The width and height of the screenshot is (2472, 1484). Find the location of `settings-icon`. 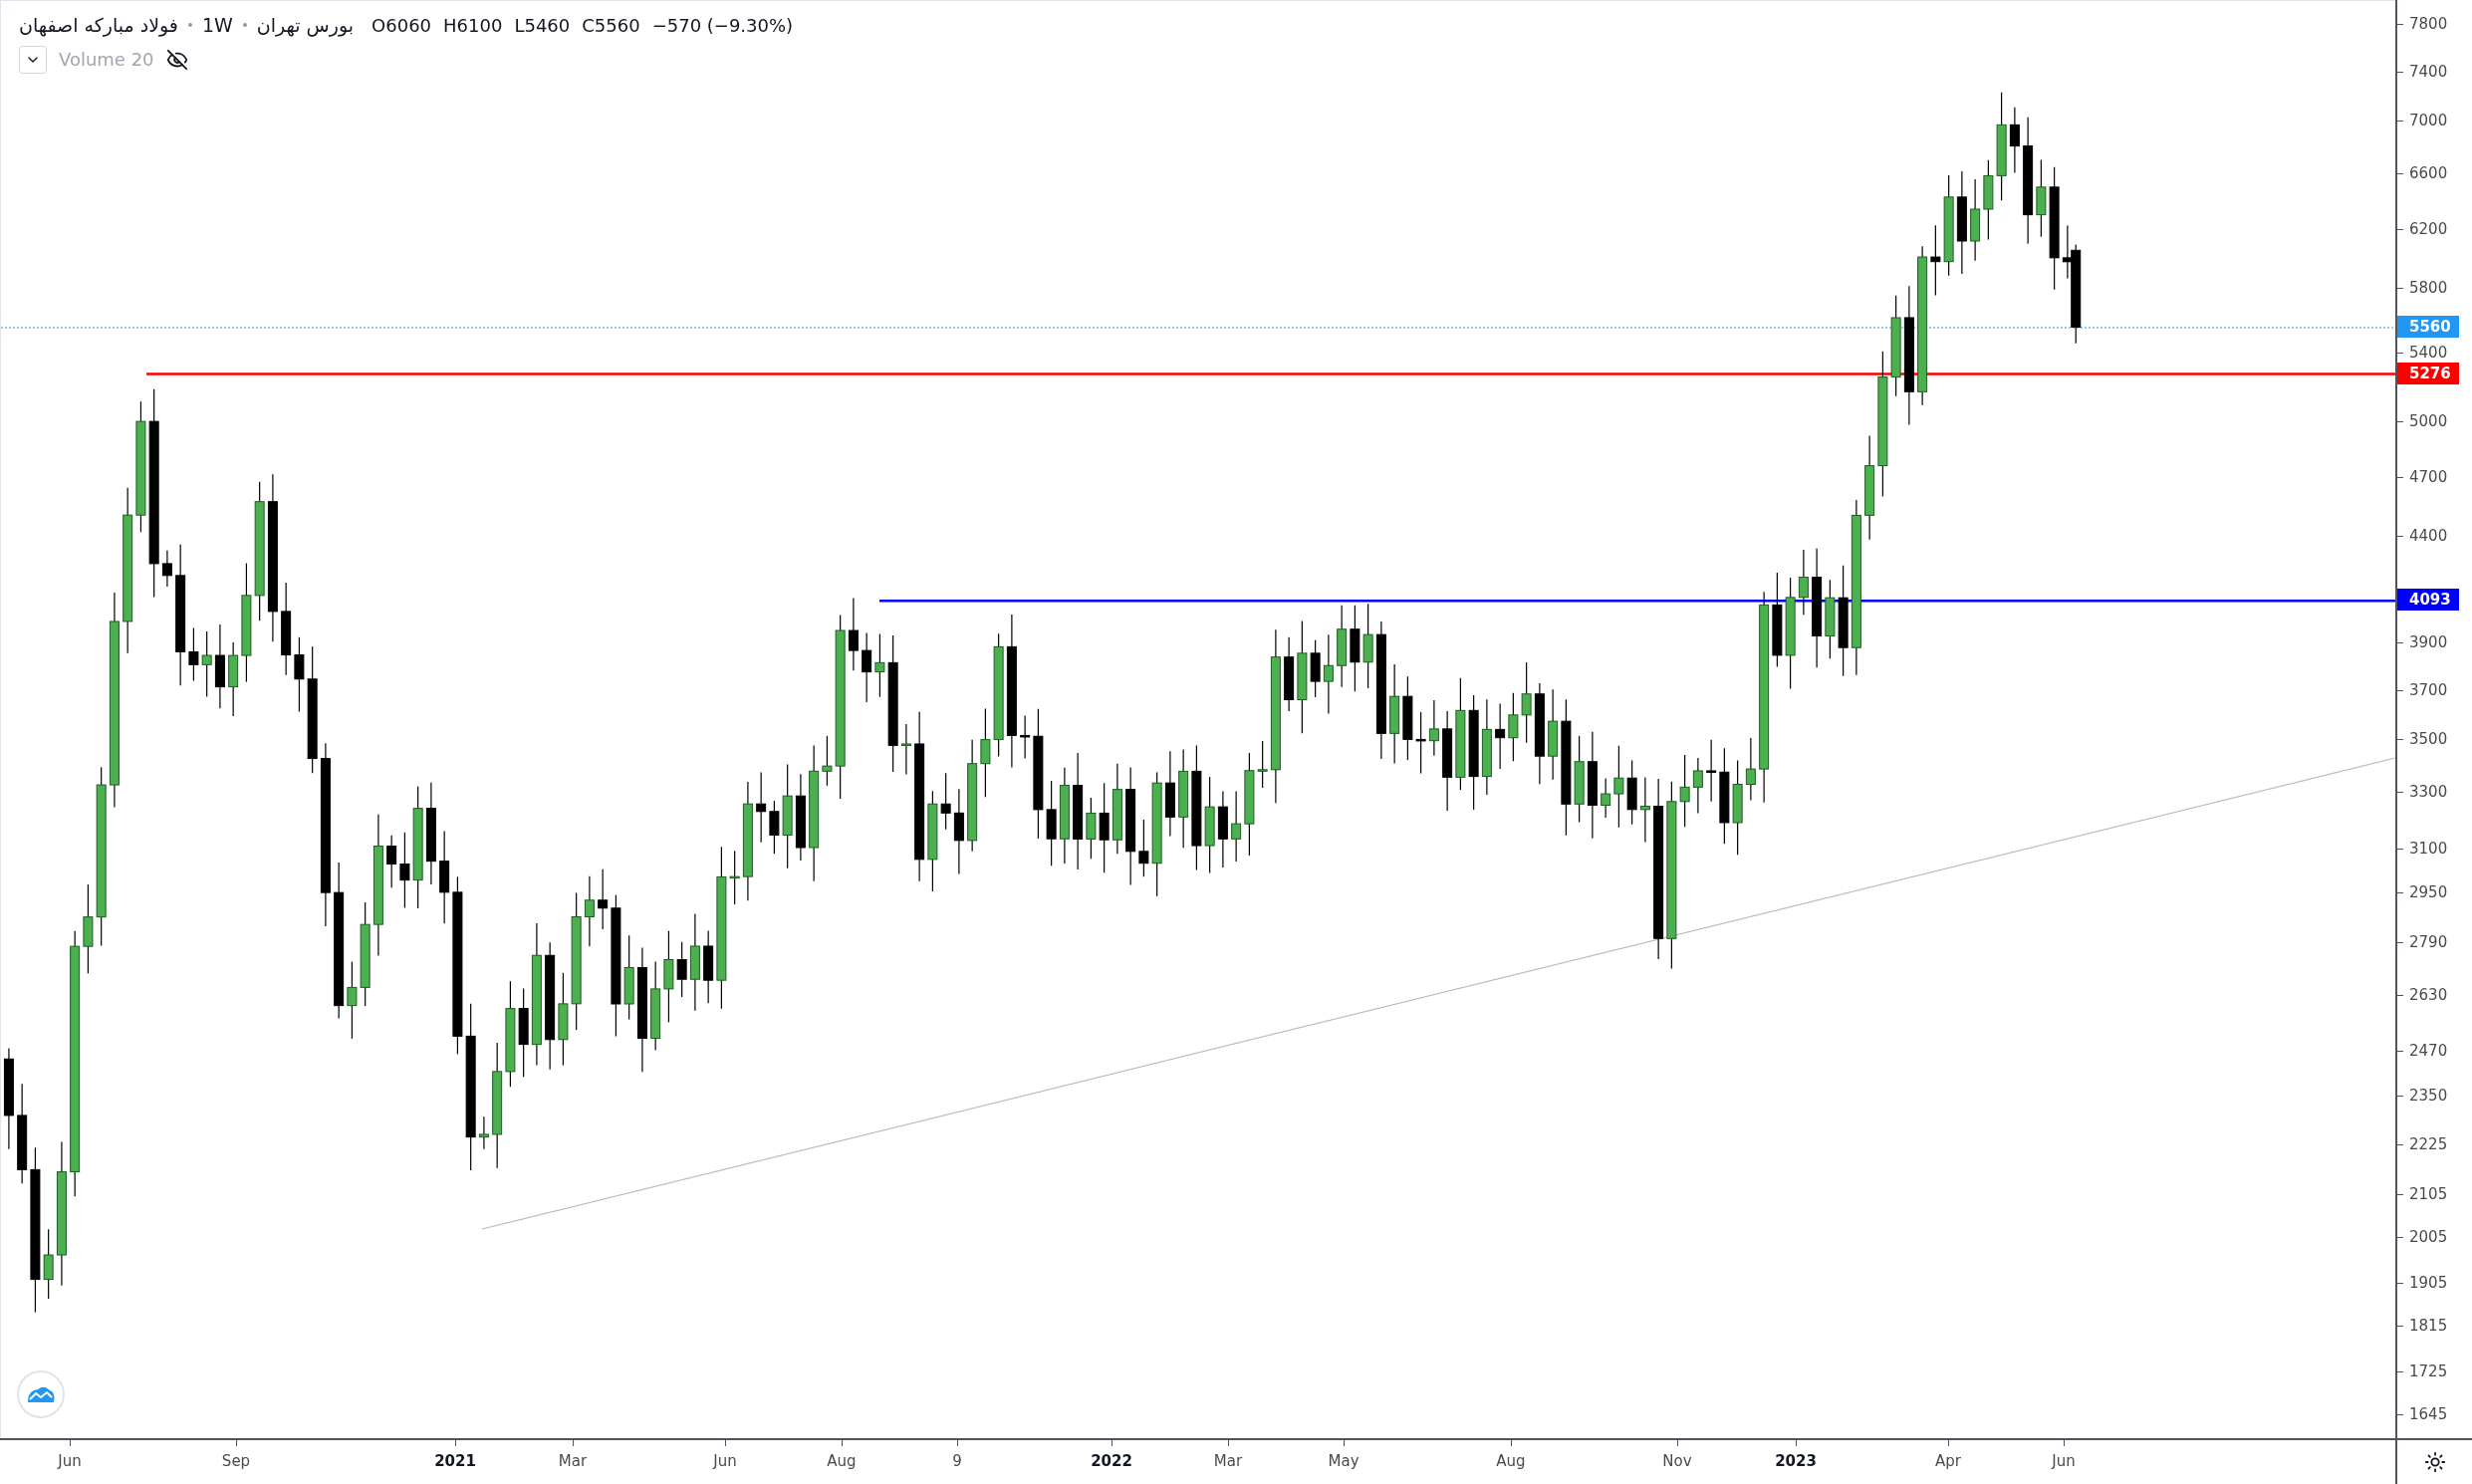

settings-icon is located at coordinates (2434, 1462).